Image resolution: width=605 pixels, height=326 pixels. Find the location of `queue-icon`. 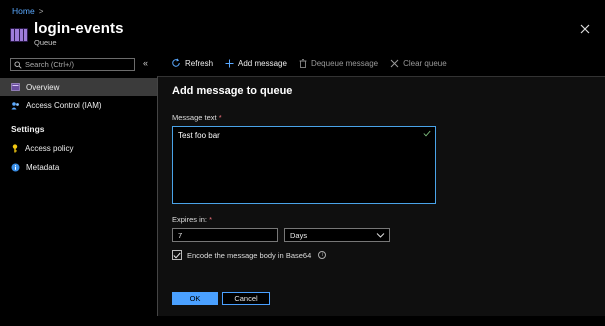

queue-icon is located at coordinates (19, 35).